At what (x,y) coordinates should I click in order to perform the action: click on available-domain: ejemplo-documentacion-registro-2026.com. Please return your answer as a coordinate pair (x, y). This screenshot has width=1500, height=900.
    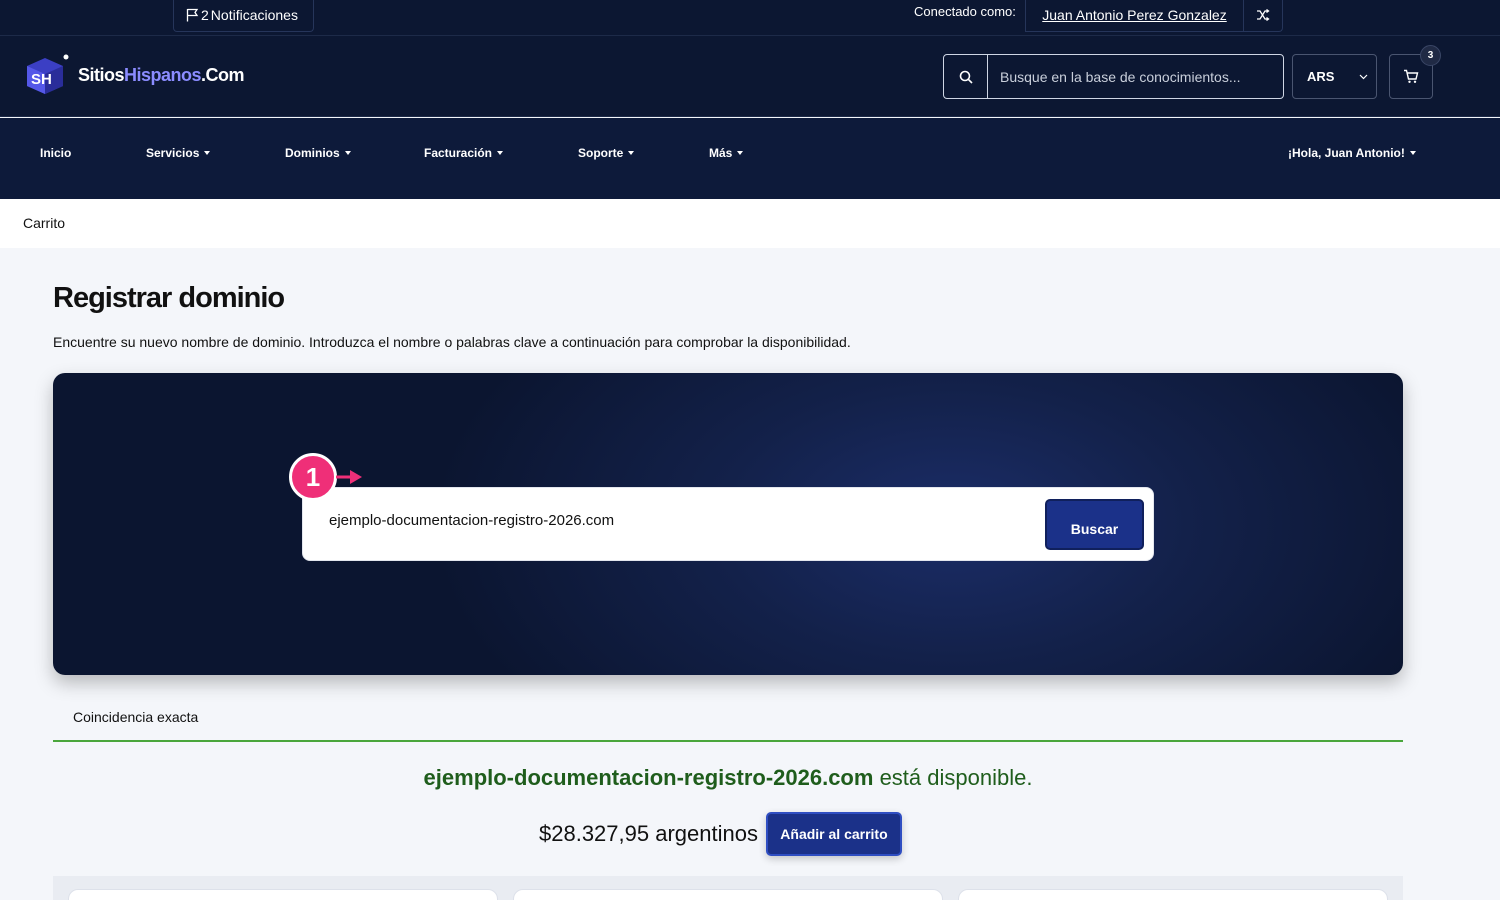
    Looking at the image, I should click on (648, 777).